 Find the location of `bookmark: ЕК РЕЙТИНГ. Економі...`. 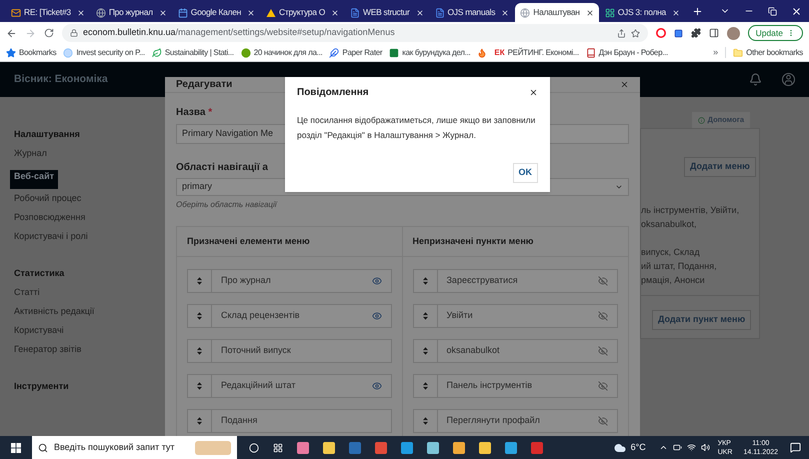

bookmark: ЕК РЕЙТИНГ. Економі... is located at coordinates (536, 52).